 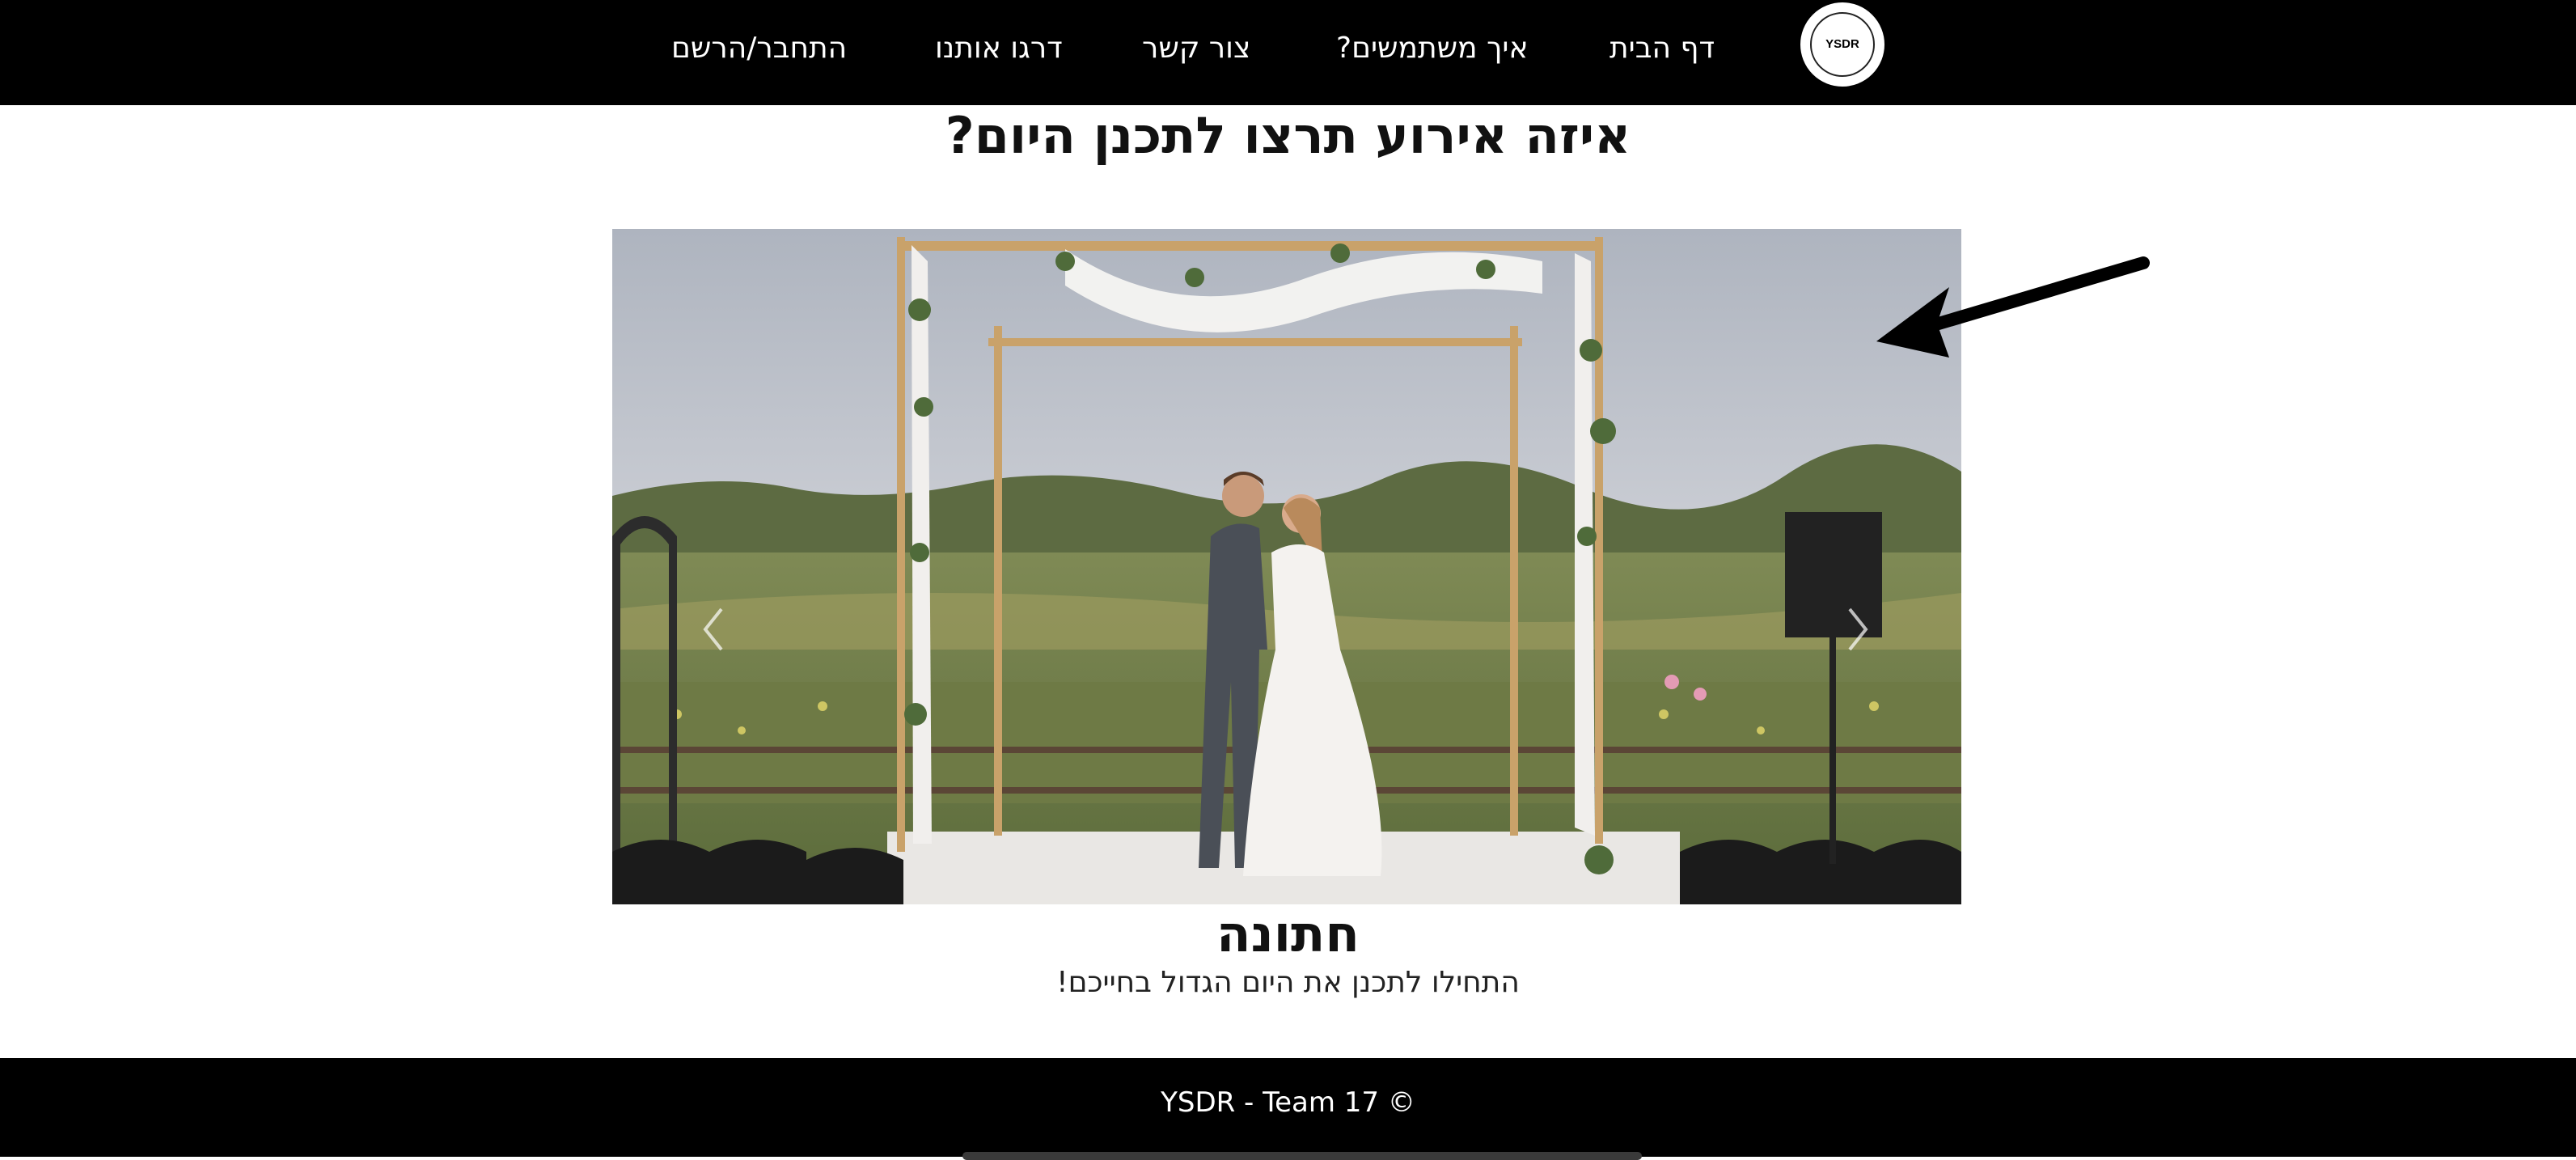 I want to click on nav-link-home: דף הבית, so click(x=1662, y=48).